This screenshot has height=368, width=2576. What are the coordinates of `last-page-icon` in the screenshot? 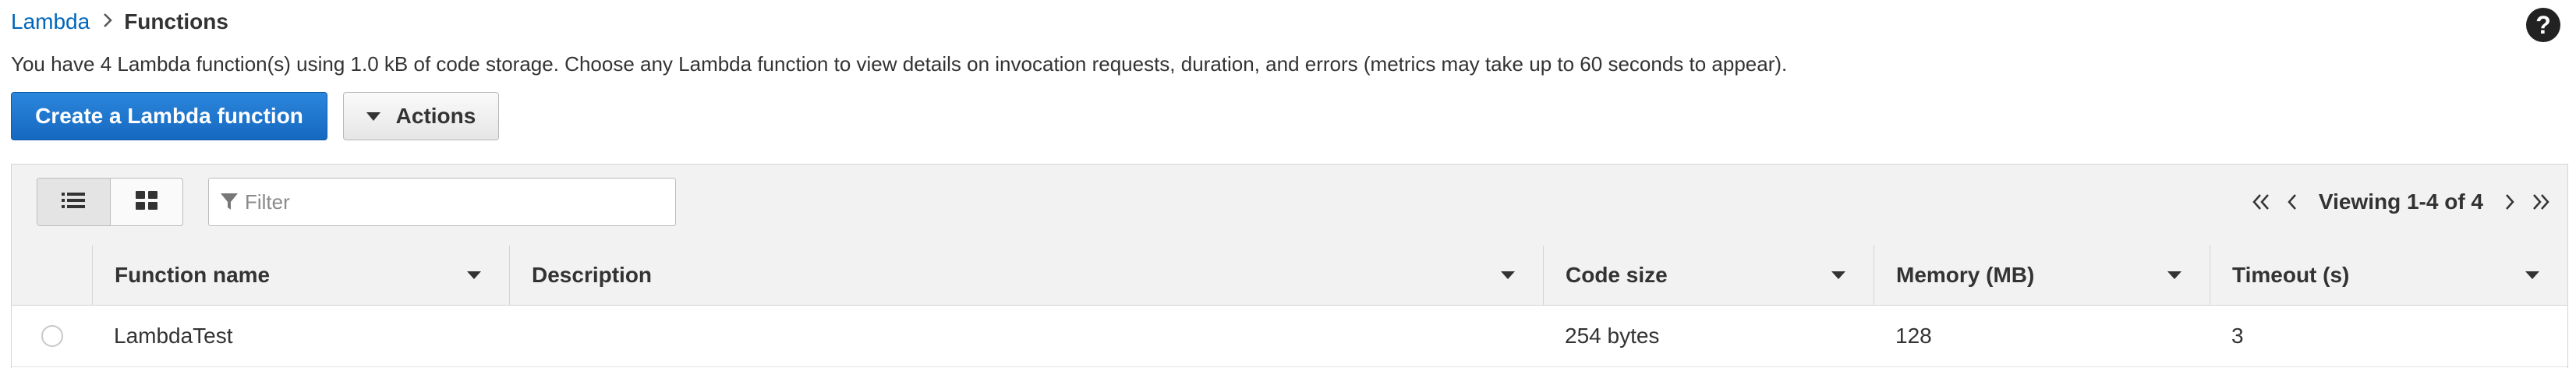 It's located at (2541, 202).